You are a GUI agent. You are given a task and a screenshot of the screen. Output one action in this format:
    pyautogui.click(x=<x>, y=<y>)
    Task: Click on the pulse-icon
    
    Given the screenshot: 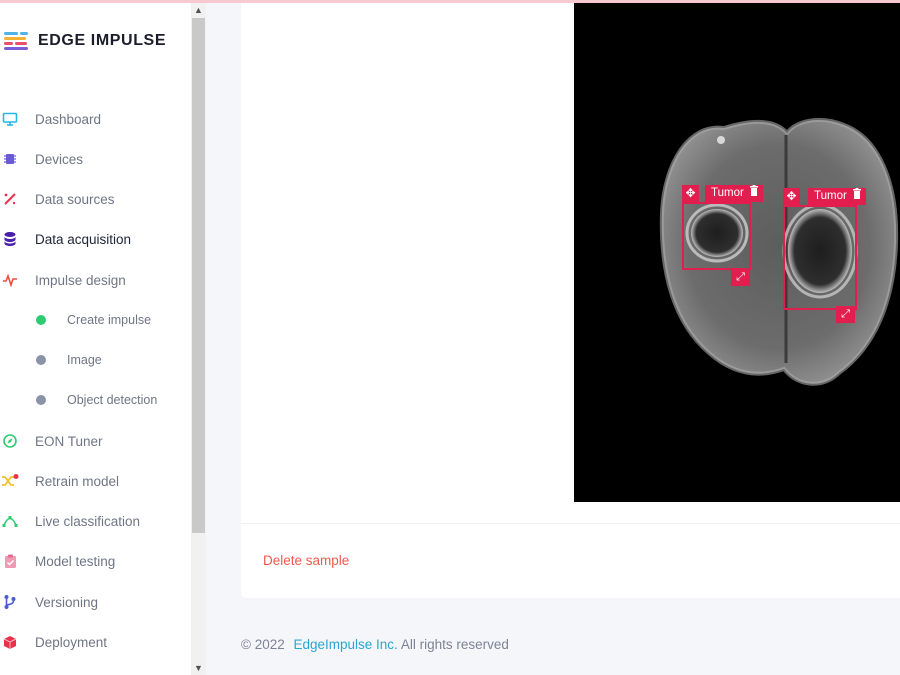 What is the action you would take?
    pyautogui.click(x=10, y=280)
    